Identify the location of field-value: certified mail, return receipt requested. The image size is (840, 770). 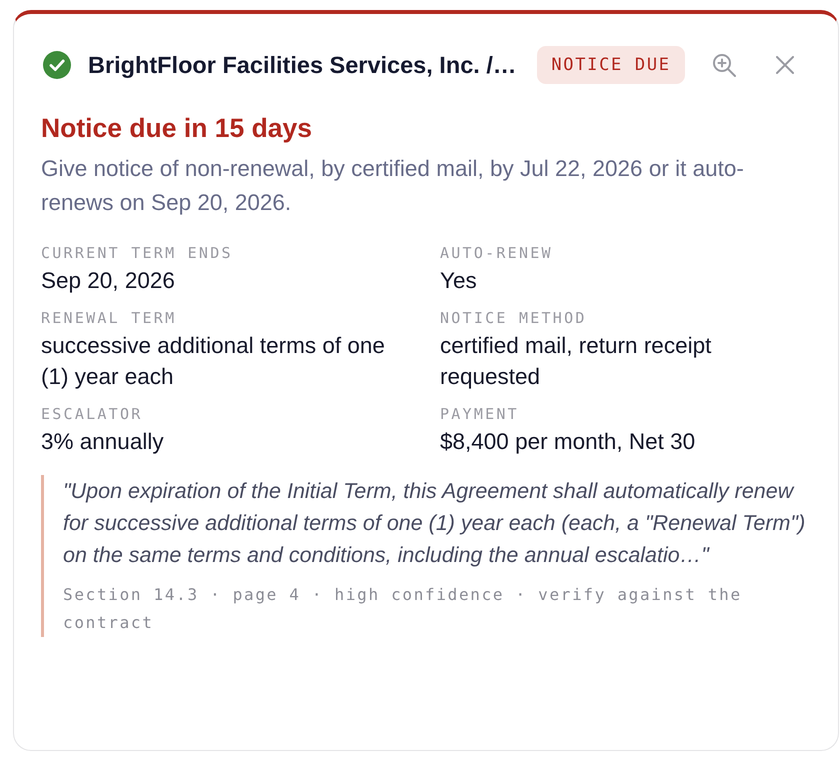
(576, 361).